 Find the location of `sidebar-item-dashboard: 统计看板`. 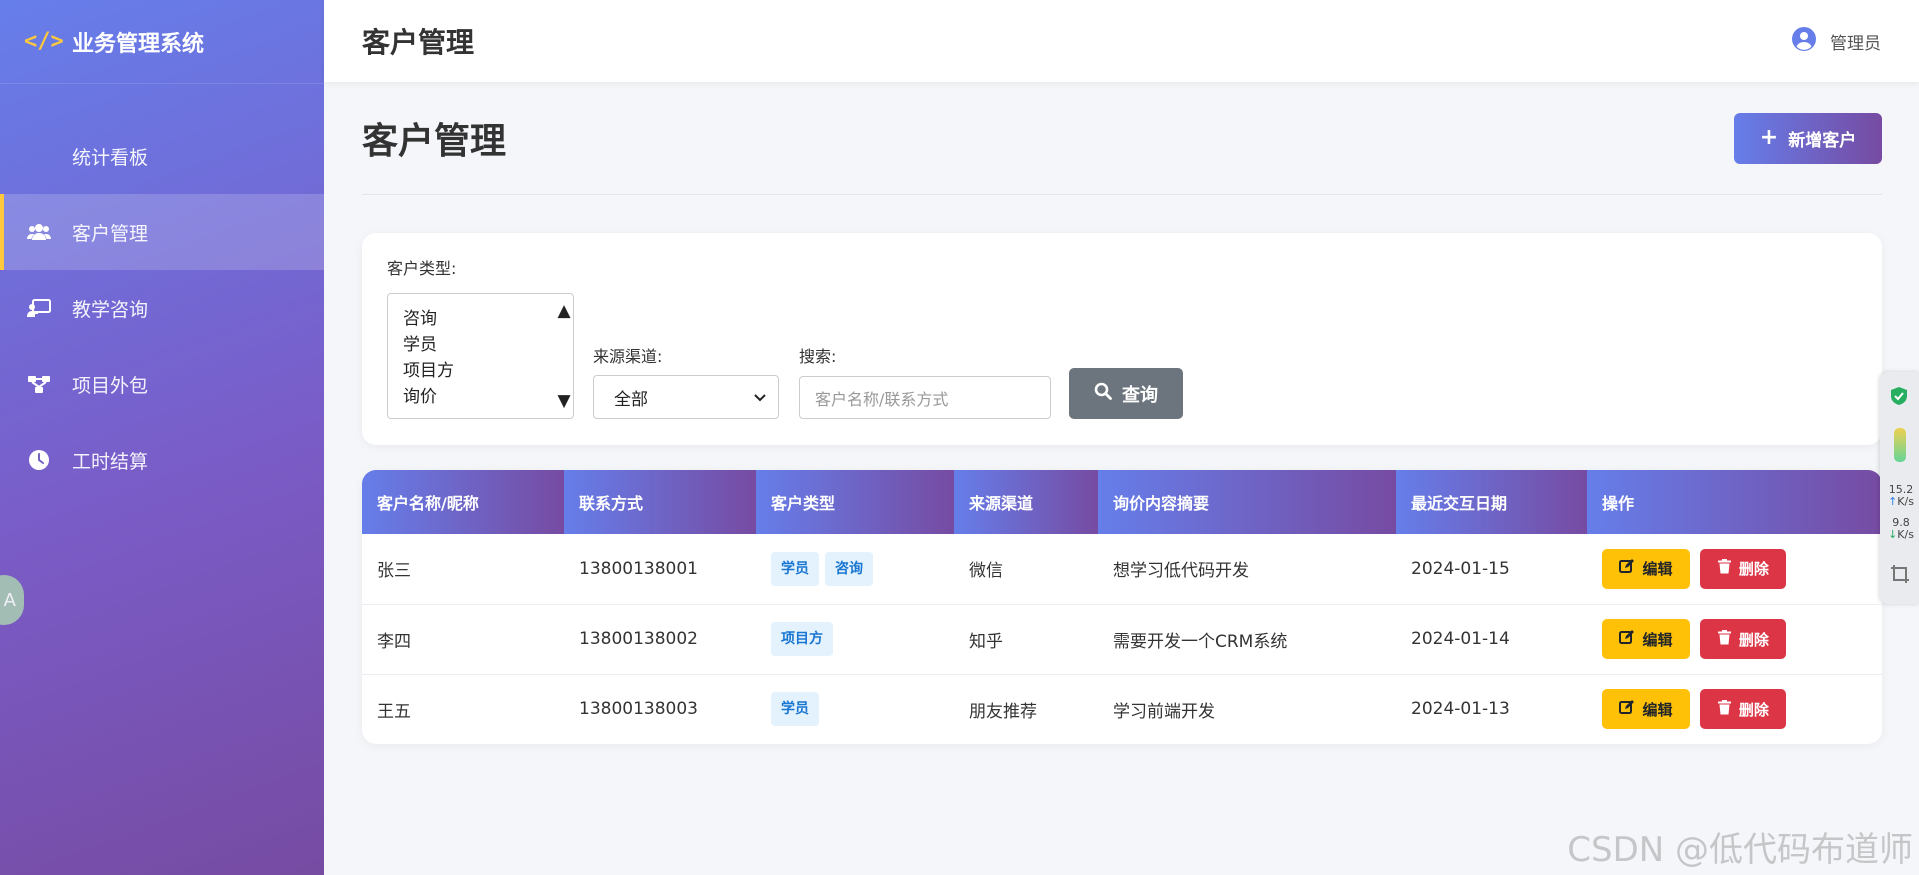

sidebar-item-dashboard: 统计看板 is located at coordinates (162, 156).